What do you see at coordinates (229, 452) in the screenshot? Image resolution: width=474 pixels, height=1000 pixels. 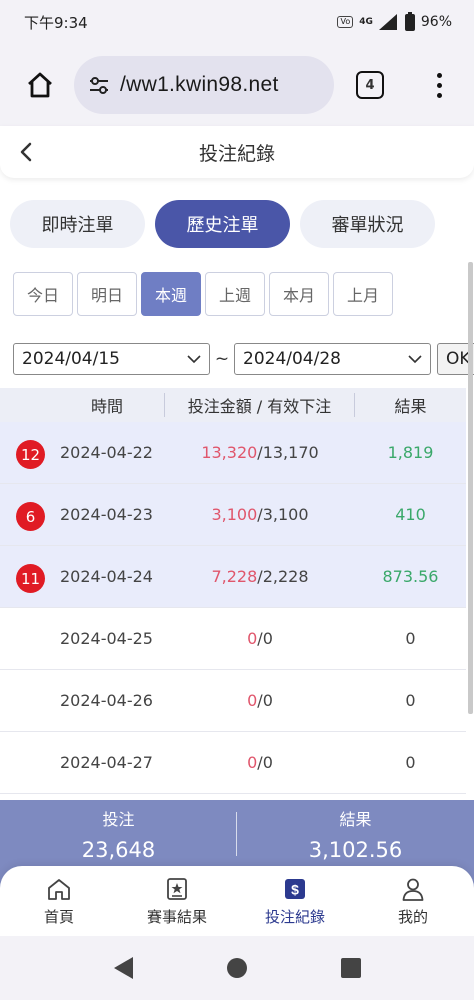 I see `row-bet-amount: 13,320` at bounding box center [229, 452].